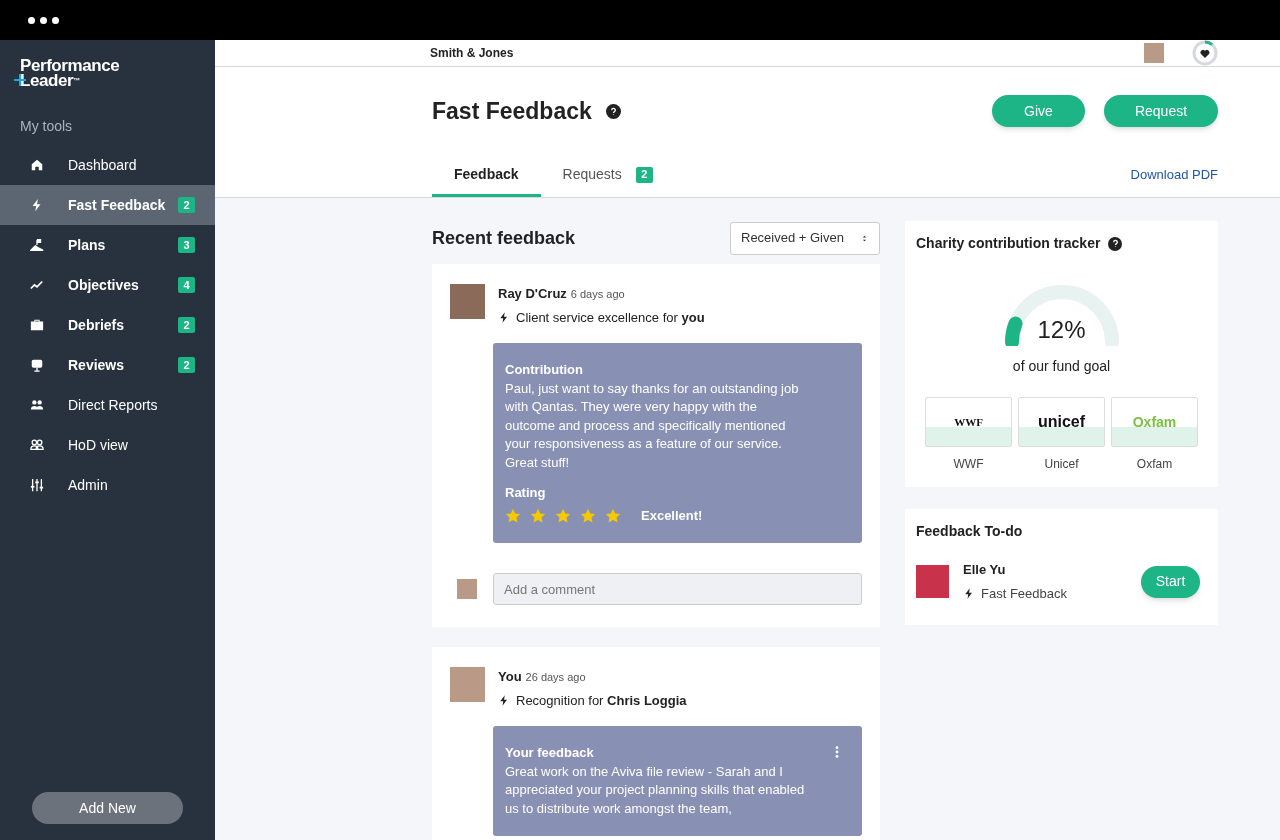  Describe the element at coordinates (472, 53) in the screenshot. I see `company-name: Smith & Jones` at that location.